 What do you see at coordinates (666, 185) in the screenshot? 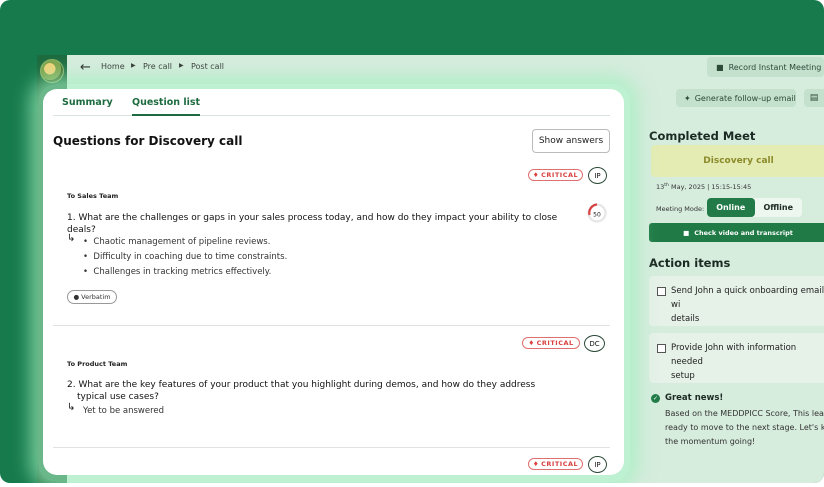
I see `date-suffix: th` at bounding box center [666, 185].